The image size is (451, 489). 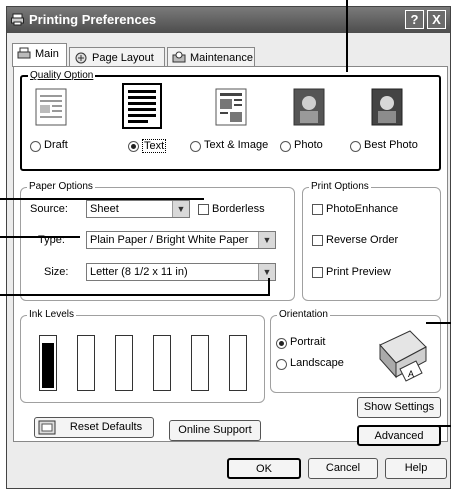 What do you see at coordinates (228, 20) in the screenshot?
I see `title-bar: Printing Preferences ? X` at bounding box center [228, 20].